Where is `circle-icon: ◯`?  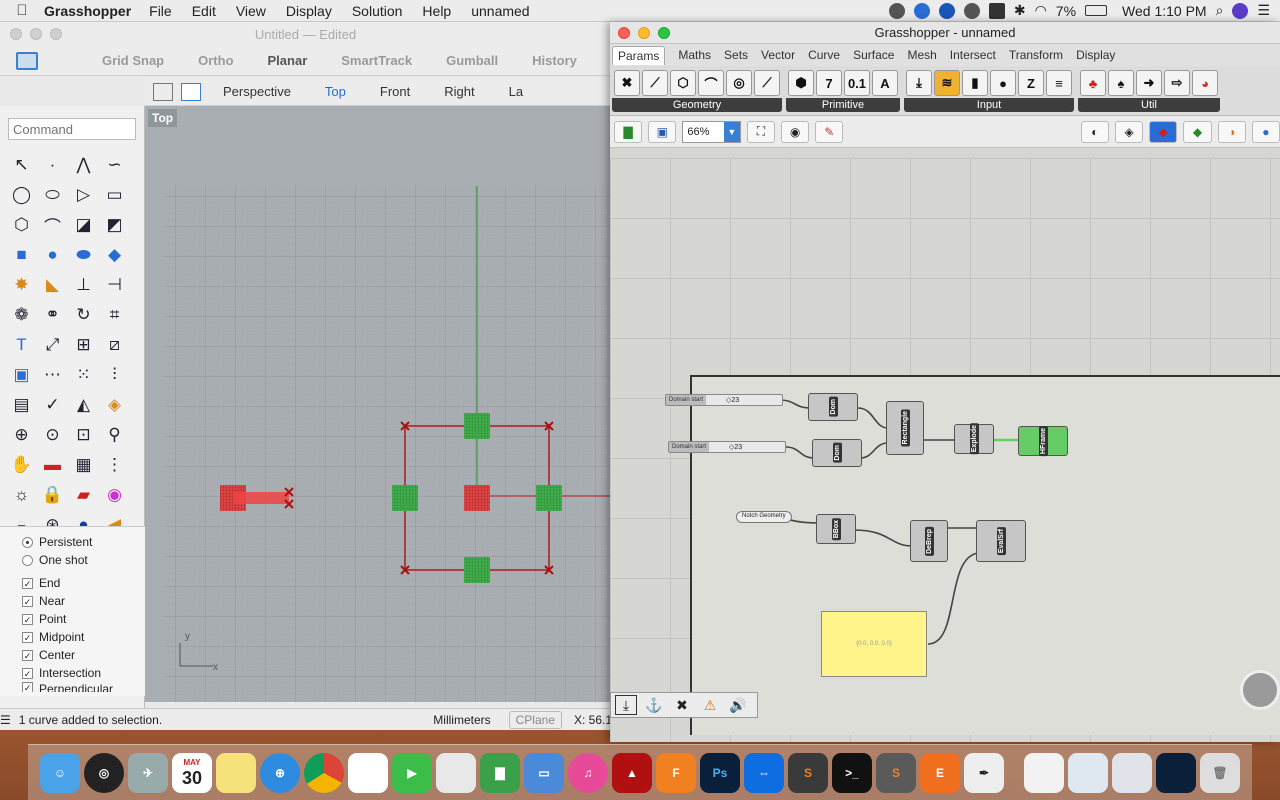
circle-icon: ◯ is located at coordinates (21, 195).